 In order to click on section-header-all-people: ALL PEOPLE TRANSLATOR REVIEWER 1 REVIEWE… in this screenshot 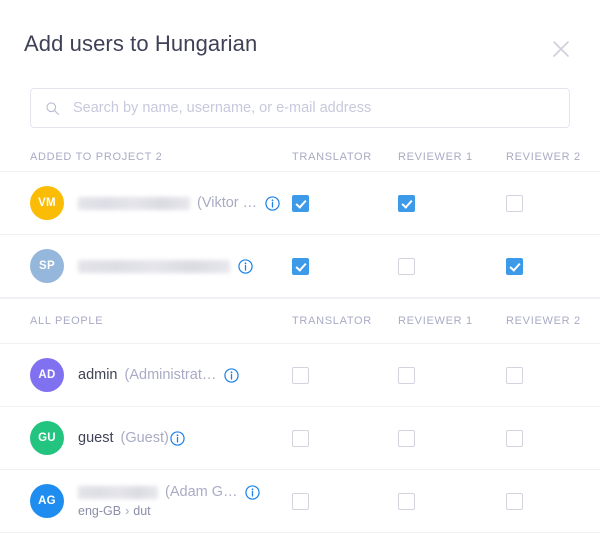, I will do `click(300, 321)`.